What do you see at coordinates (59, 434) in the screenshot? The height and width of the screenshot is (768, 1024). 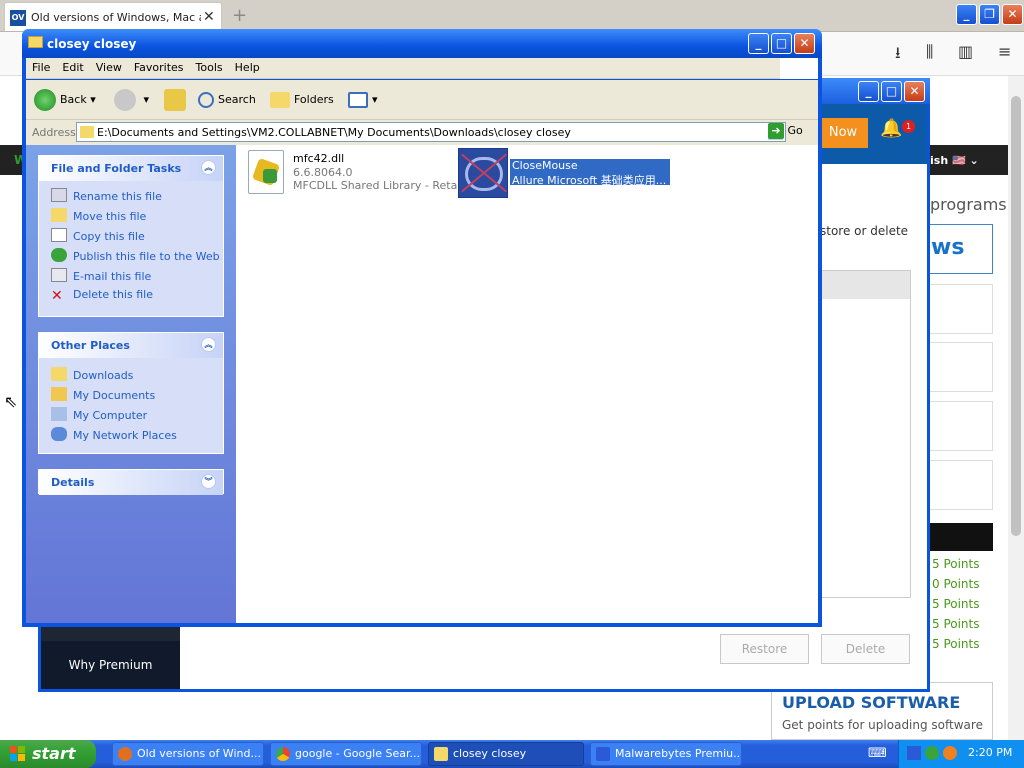 I see `network-icon` at bounding box center [59, 434].